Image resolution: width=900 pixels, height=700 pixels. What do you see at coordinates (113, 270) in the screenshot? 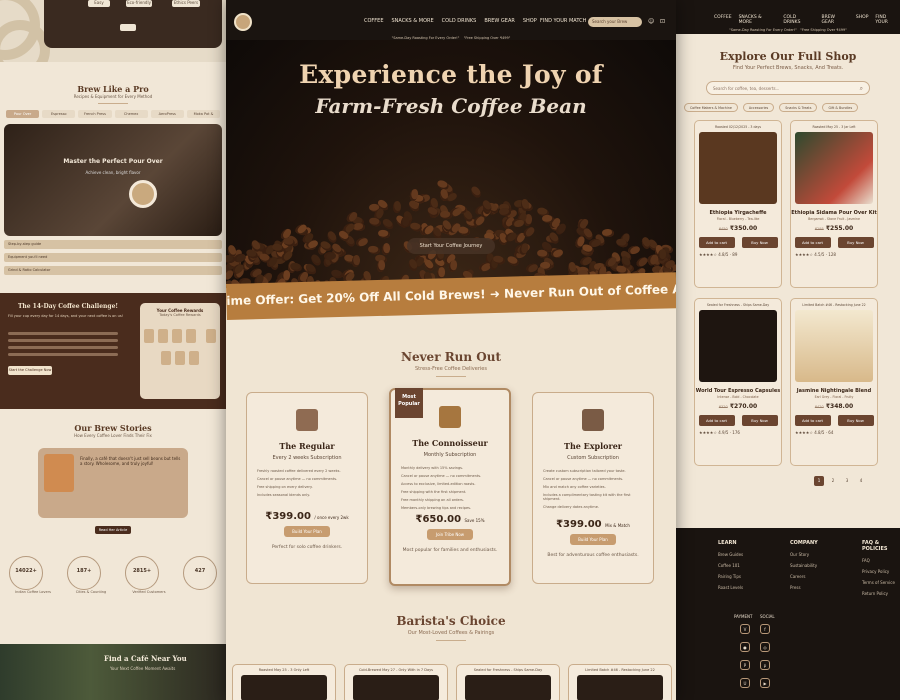
I see `accordion-item: Grind & Ratio Calculator` at bounding box center [113, 270].